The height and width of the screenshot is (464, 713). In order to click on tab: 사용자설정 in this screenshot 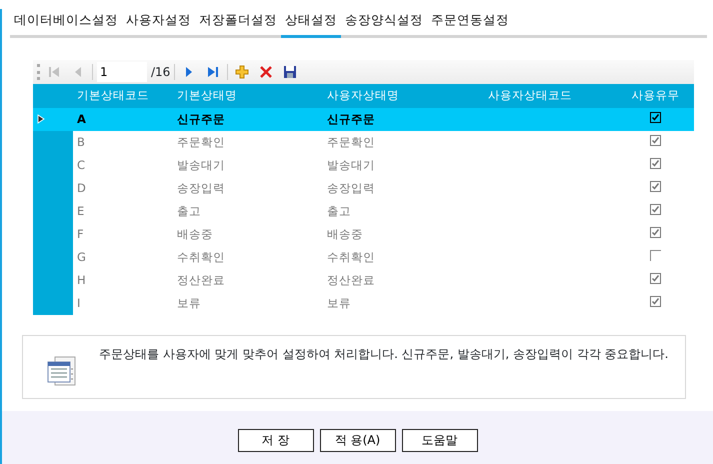, I will do `click(158, 23)`.